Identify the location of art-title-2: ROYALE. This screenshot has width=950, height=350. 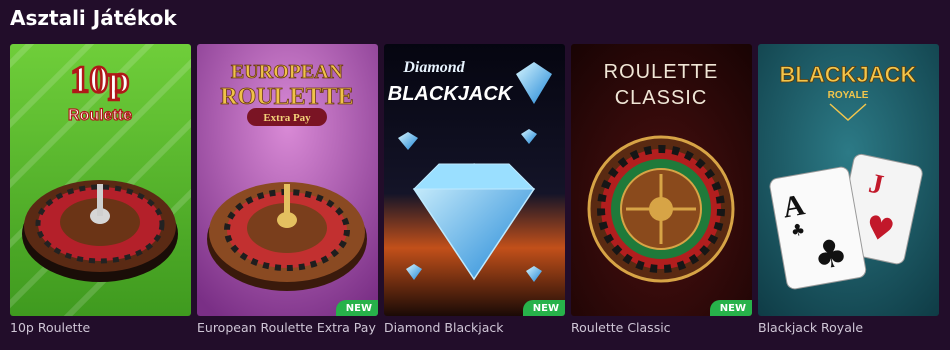
(848, 95).